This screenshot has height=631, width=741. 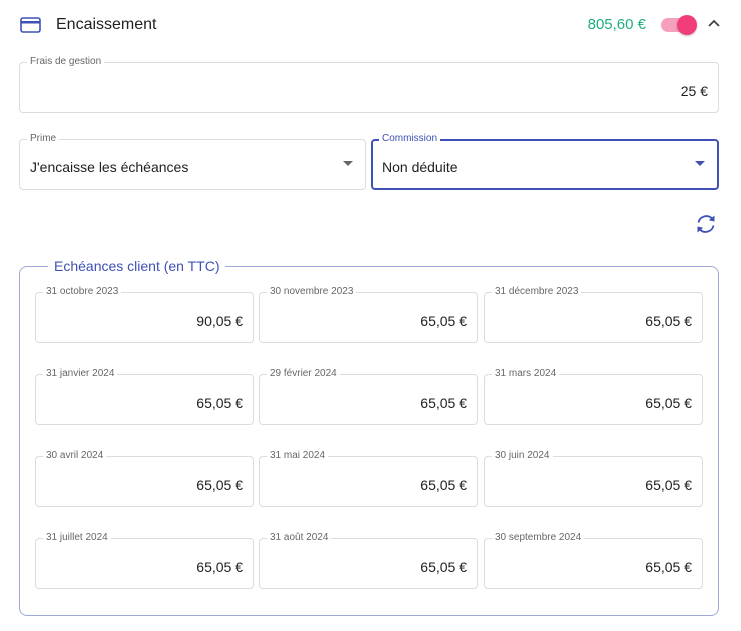 What do you see at coordinates (616, 24) in the screenshot?
I see `total-amount: 805,60 €` at bounding box center [616, 24].